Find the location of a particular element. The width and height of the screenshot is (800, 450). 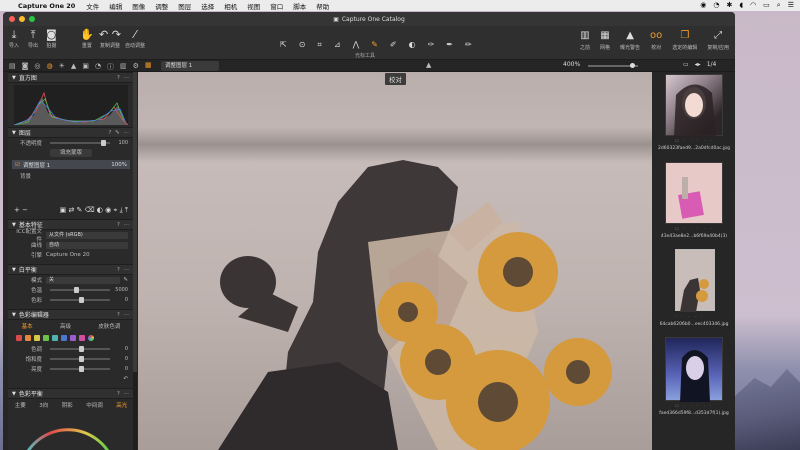

color-editor-header: ▼ 色彩编辑器 ? ⋯ is located at coordinates (71, 314).